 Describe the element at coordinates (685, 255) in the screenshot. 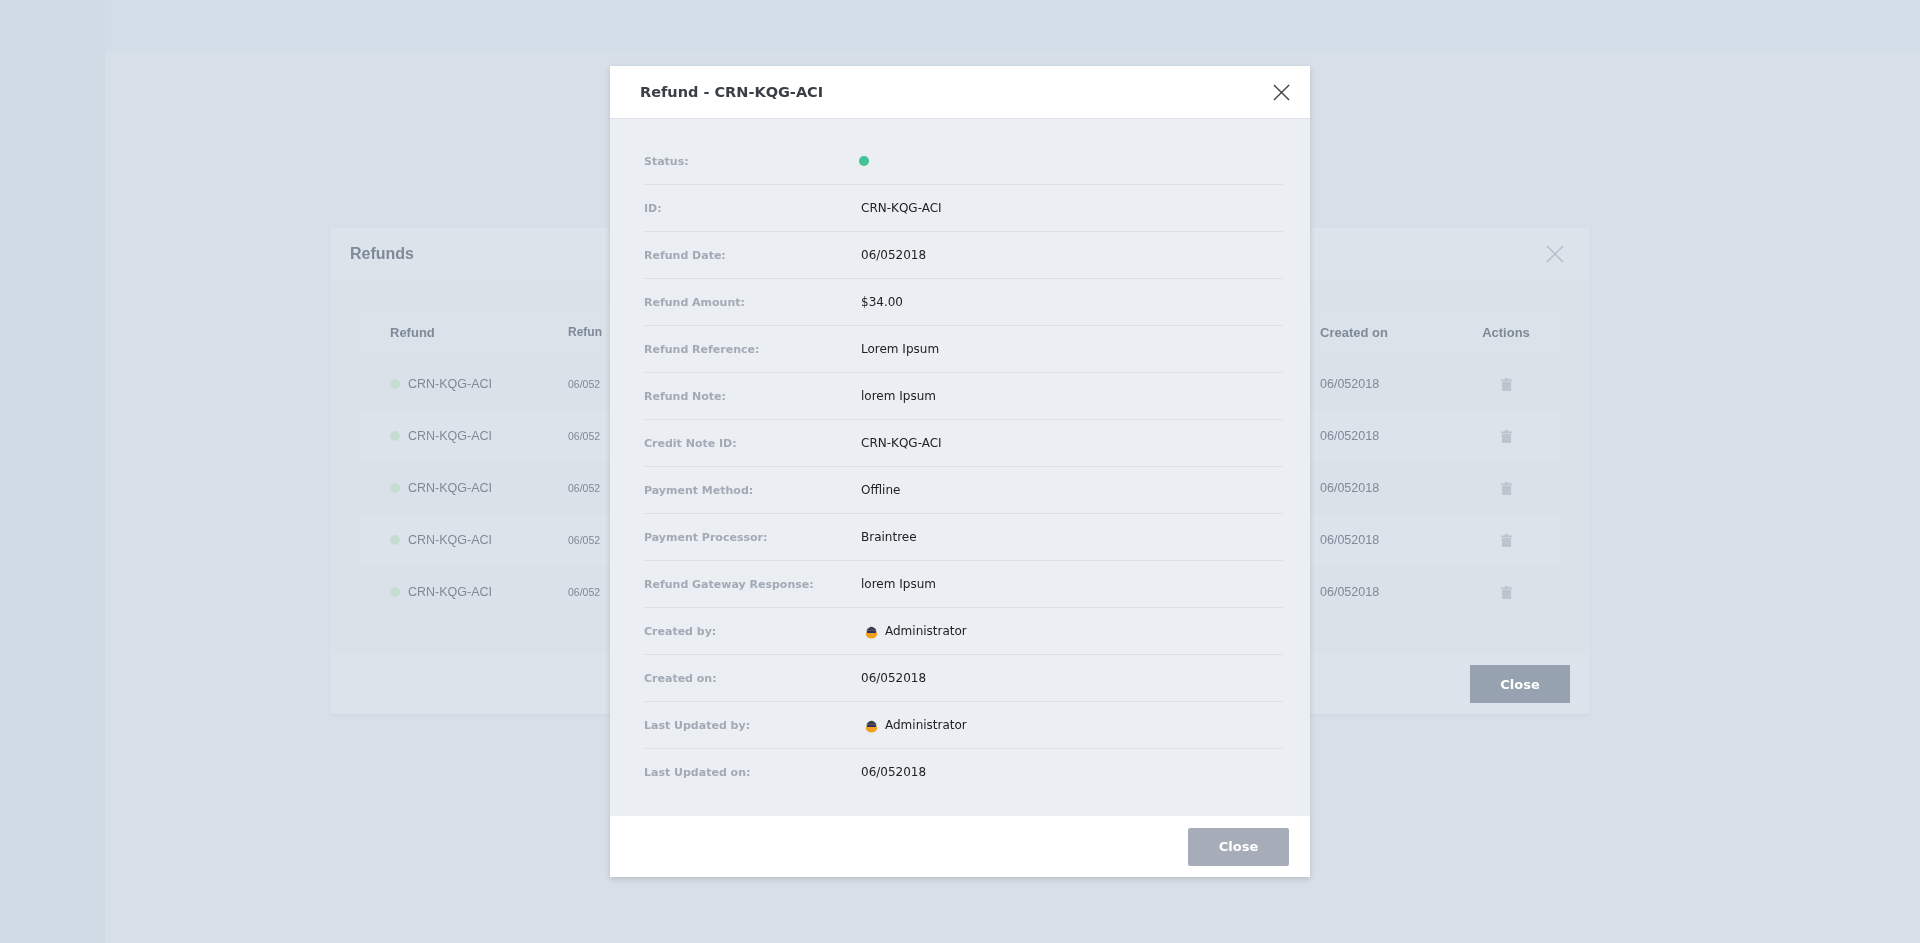

I see `field-label: Refund Date:` at that location.